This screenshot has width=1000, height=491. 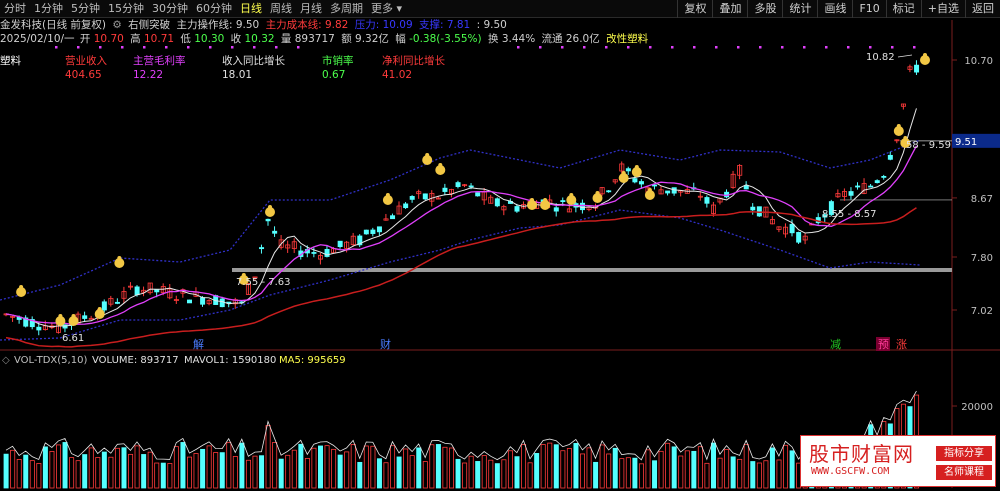 I want to click on toolbar-button: F10, so click(x=868, y=9).